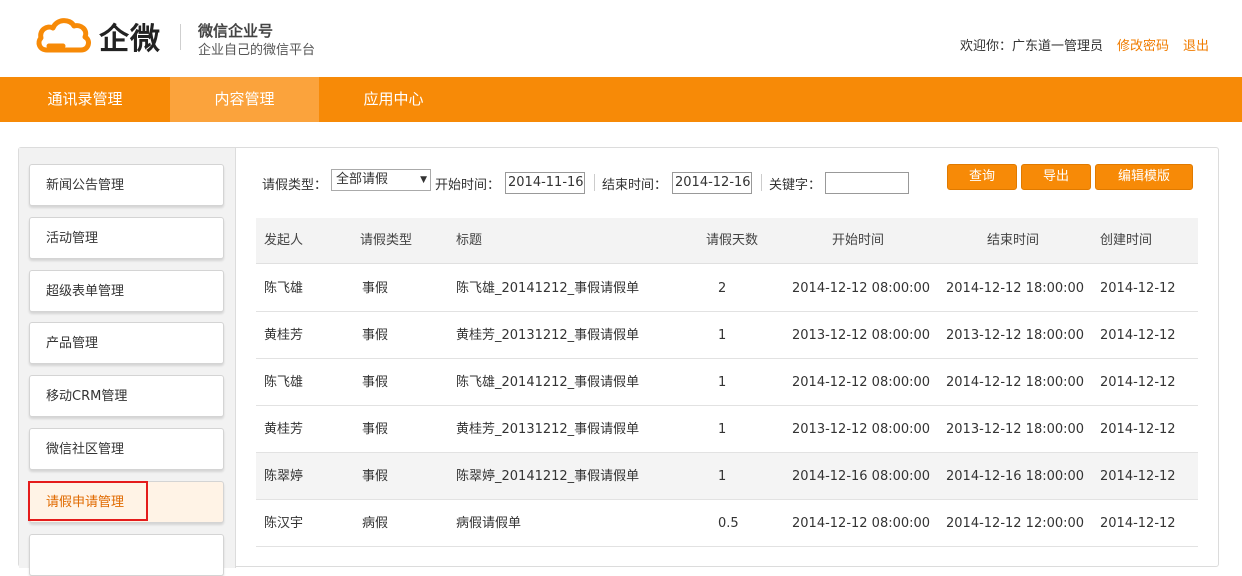  What do you see at coordinates (1031, 46) in the screenshot?
I see `welcome-text: 欢迎你：广东道一管理员` at bounding box center [1031, 46].